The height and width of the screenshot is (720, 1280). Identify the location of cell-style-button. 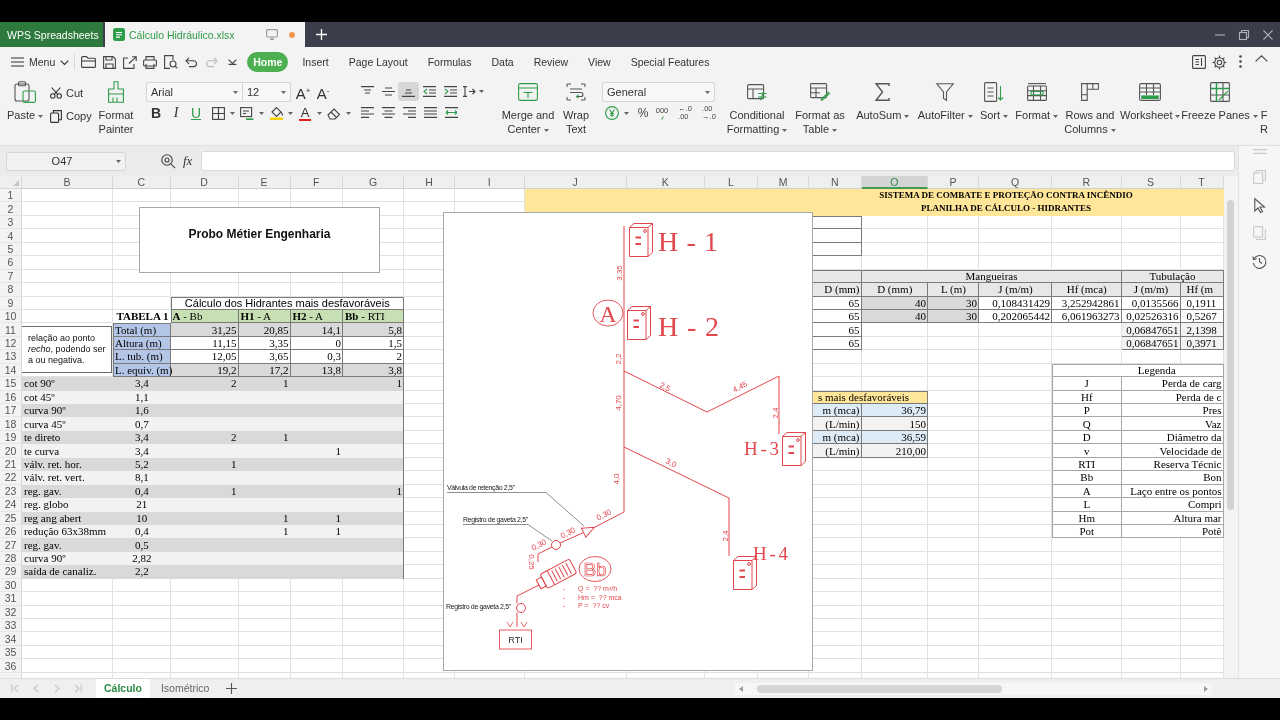
(251, 113).